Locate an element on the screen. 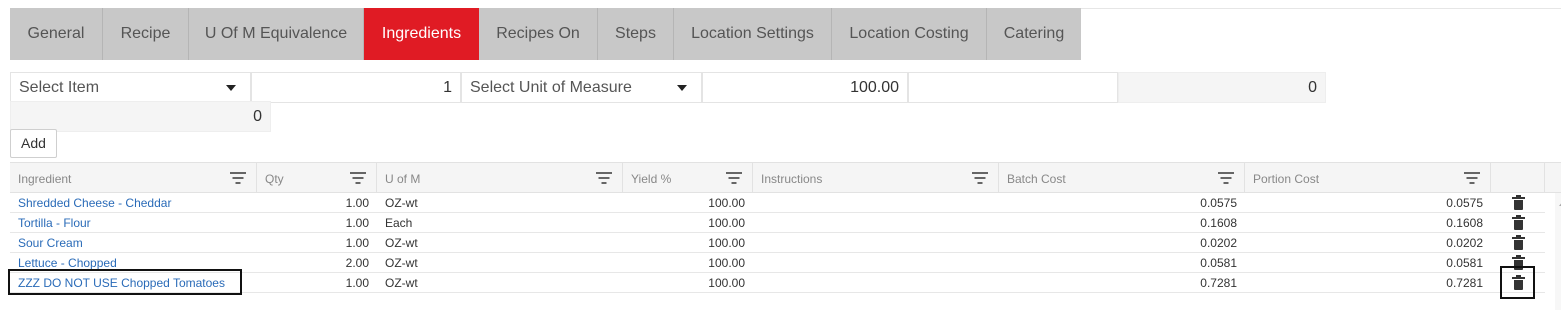  column-header-label: Instructions is located at coordinates (792, 179).